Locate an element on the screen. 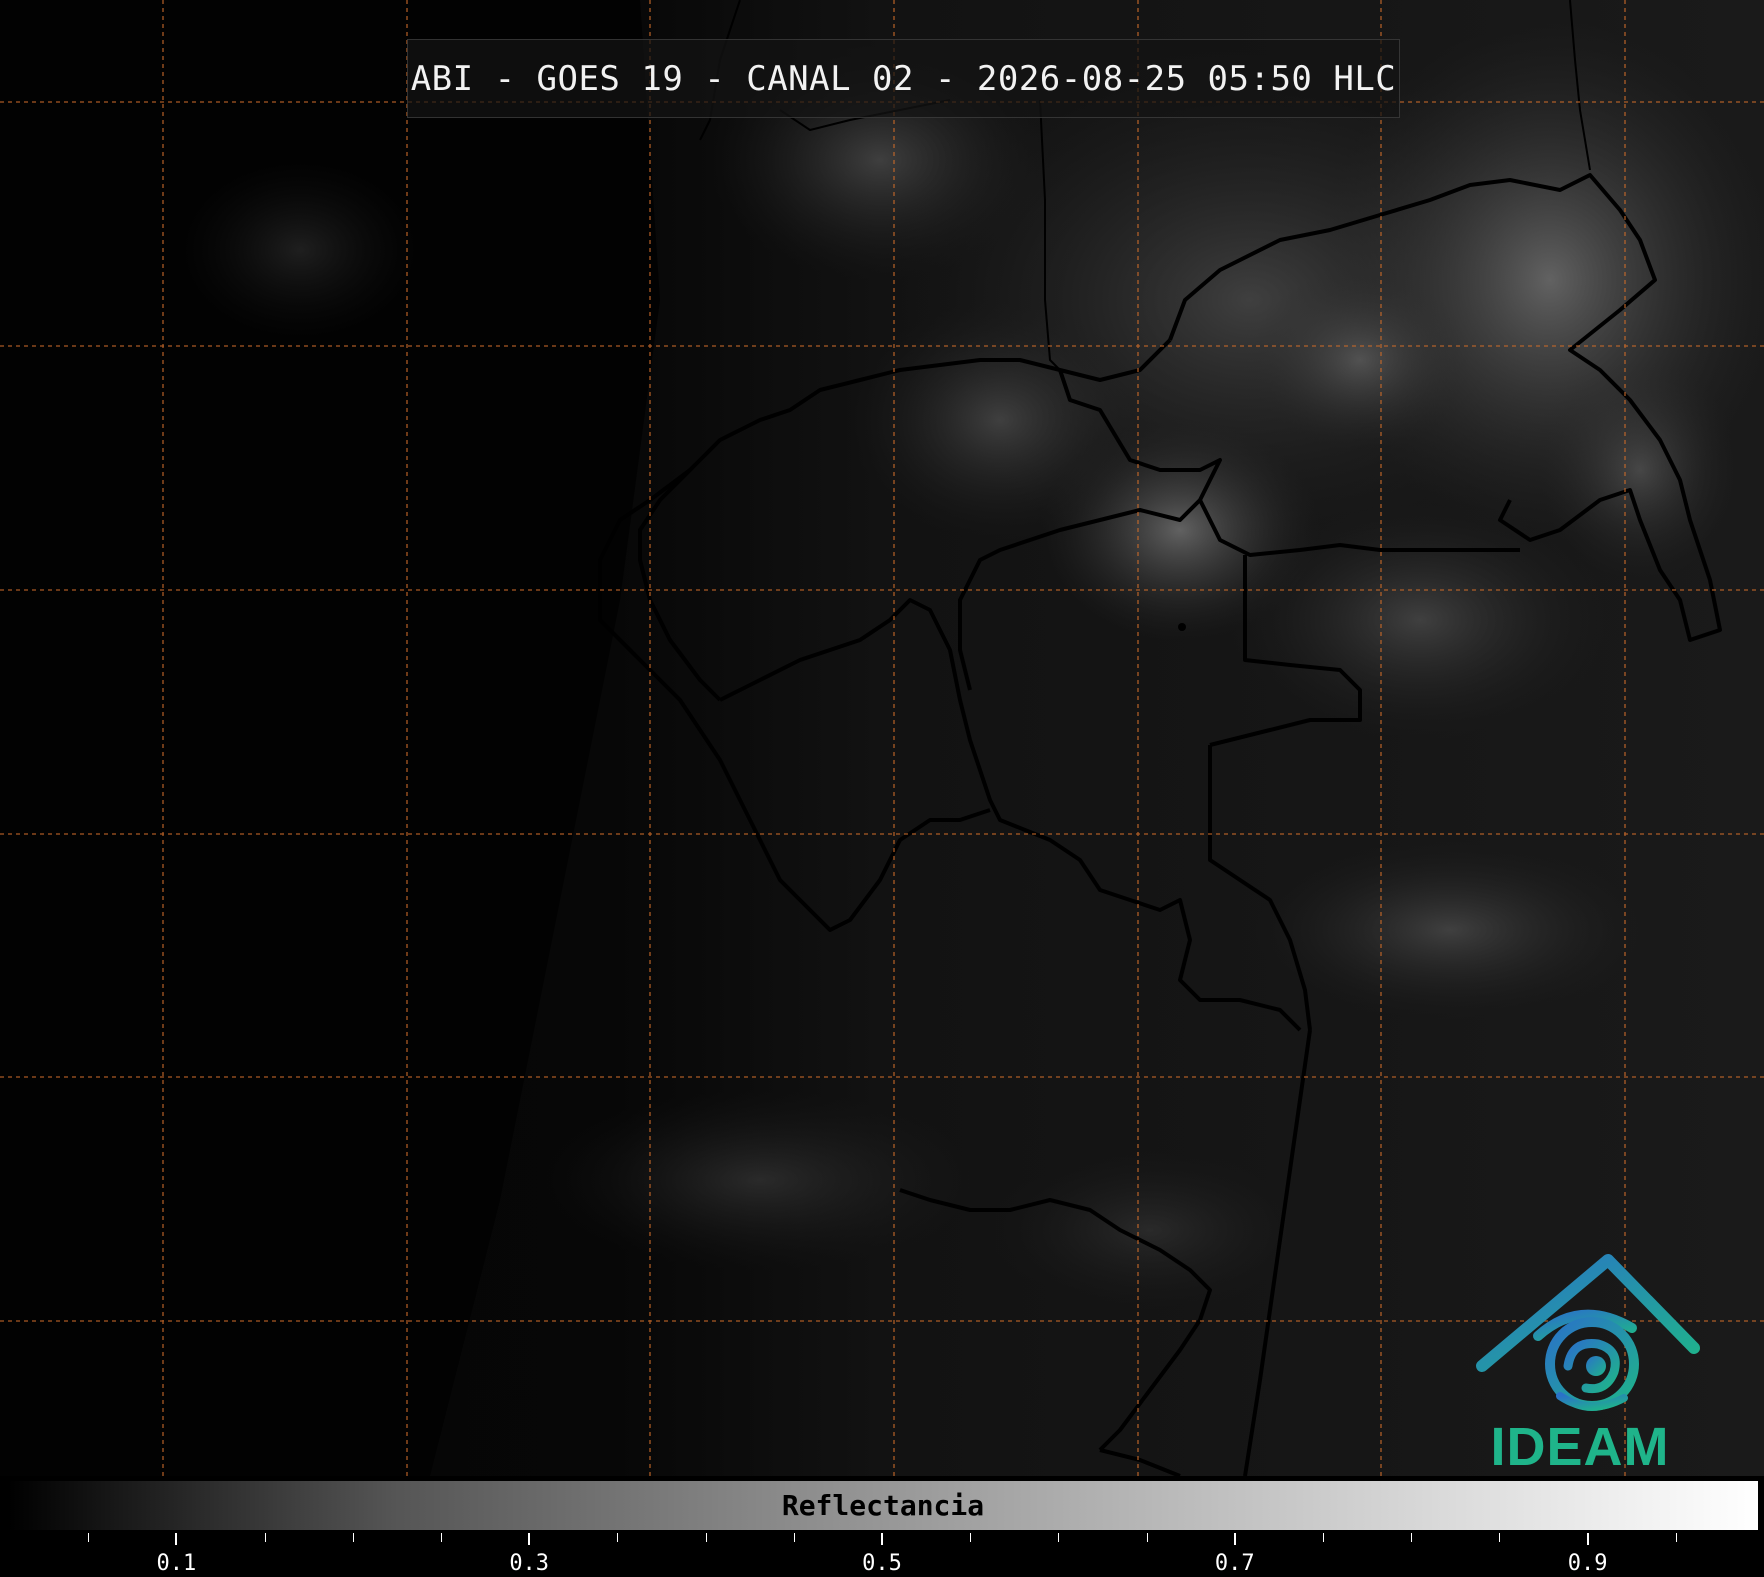 This screenshot has width=1764, height=1577. colorbar-tick-label: 0.7 is located at coordinates (1234, 1563).